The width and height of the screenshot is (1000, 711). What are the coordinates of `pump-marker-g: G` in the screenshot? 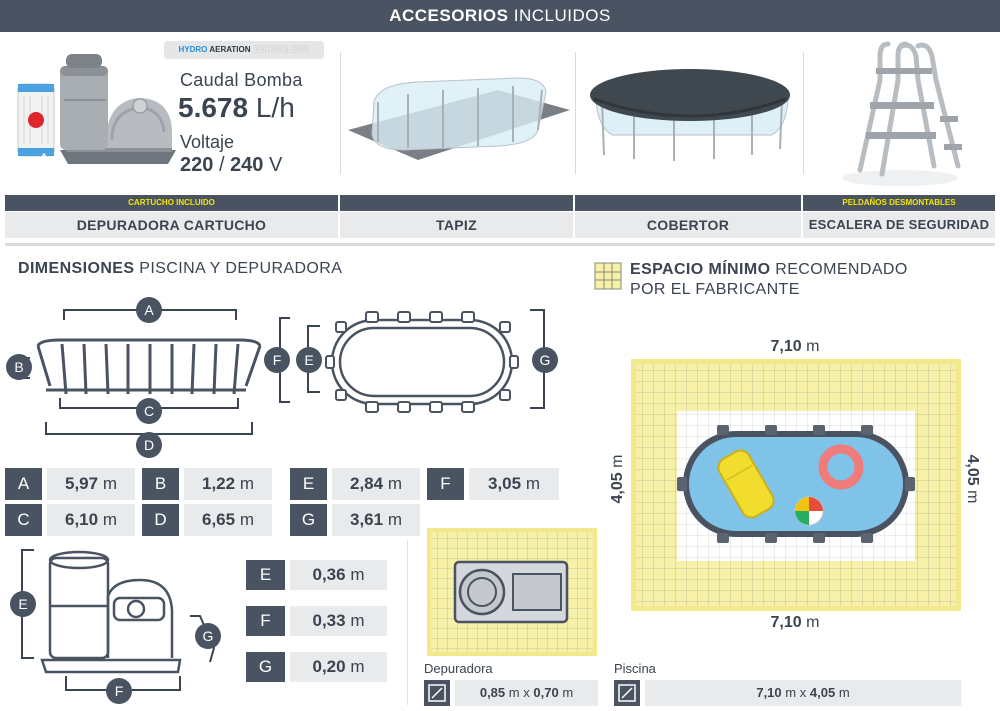 It's located at (208, 636).